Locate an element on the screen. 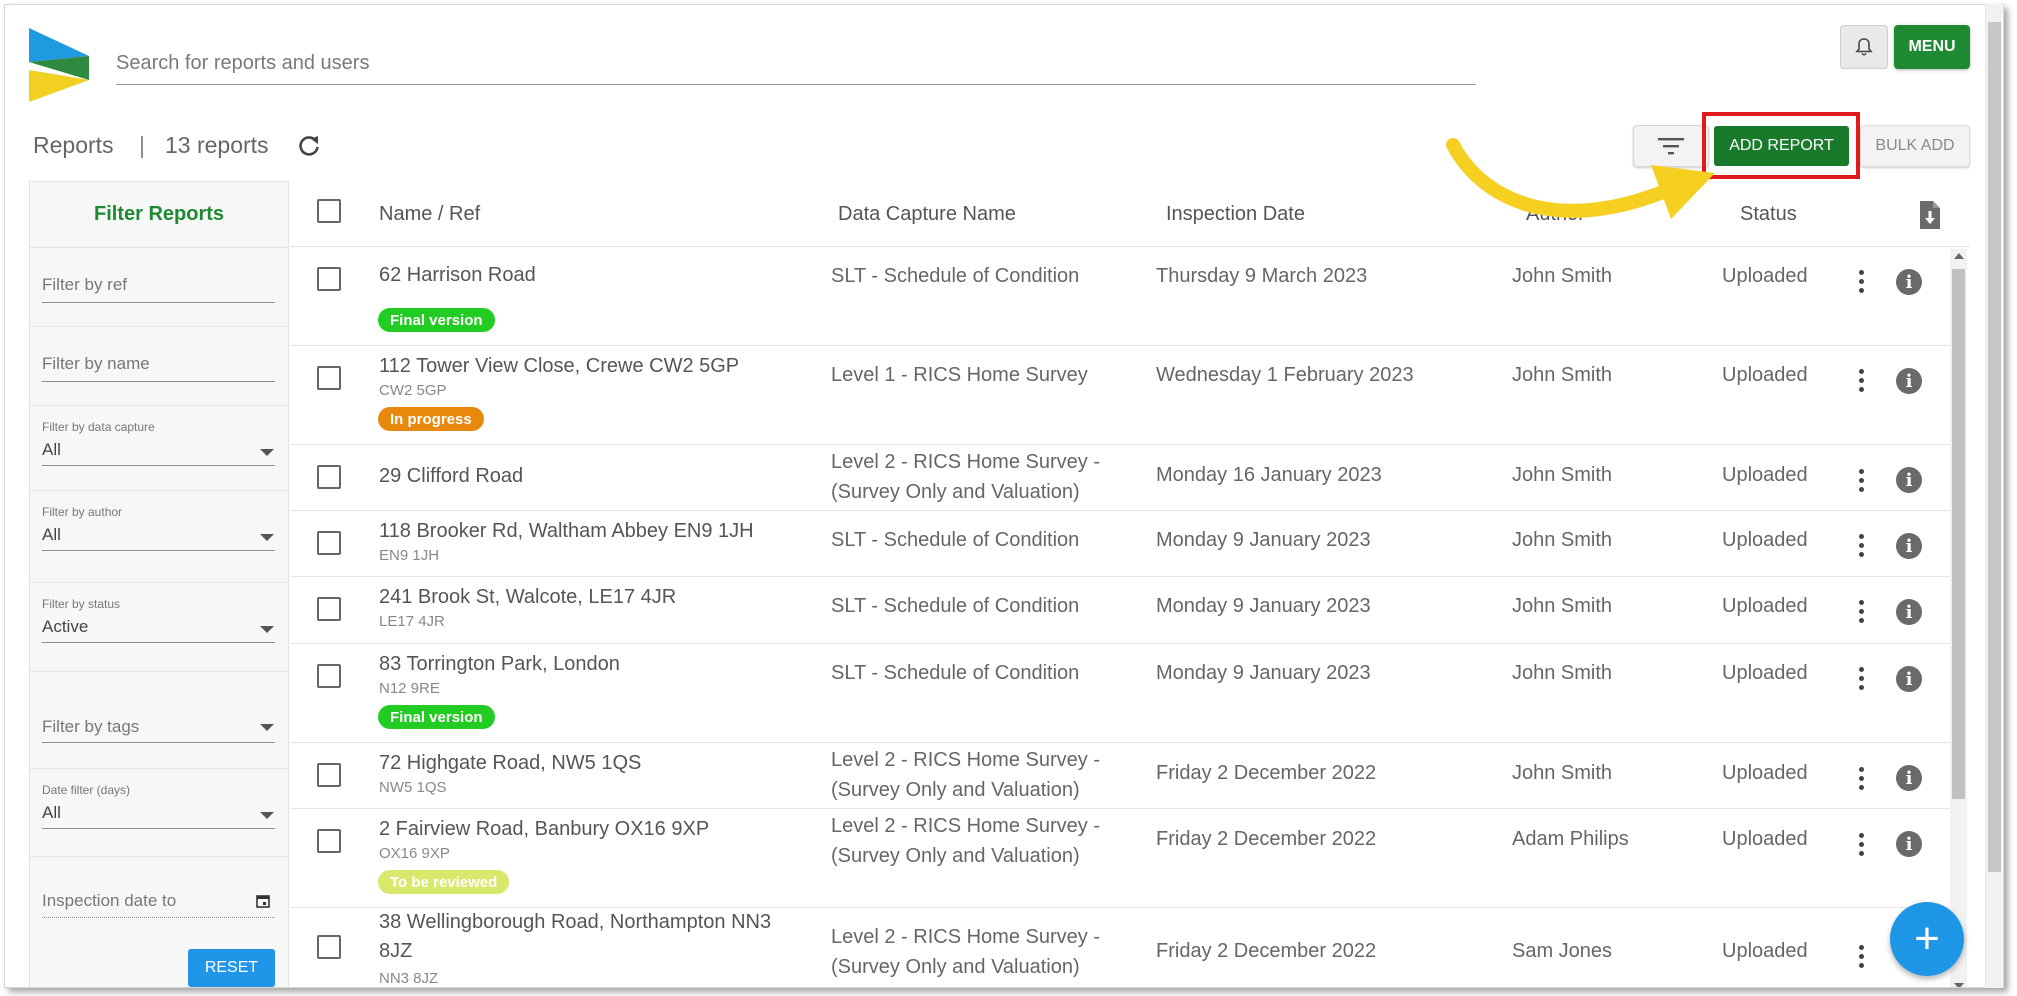 Image resolution: width=2017 pixels, height=996 pixels. window-scrollbar is located at coordinates (1993, 496).